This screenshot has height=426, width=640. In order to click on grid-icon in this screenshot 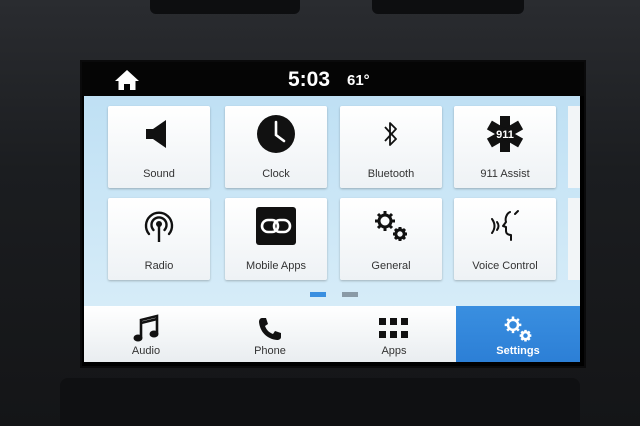, I will do `click(393, 328)`.